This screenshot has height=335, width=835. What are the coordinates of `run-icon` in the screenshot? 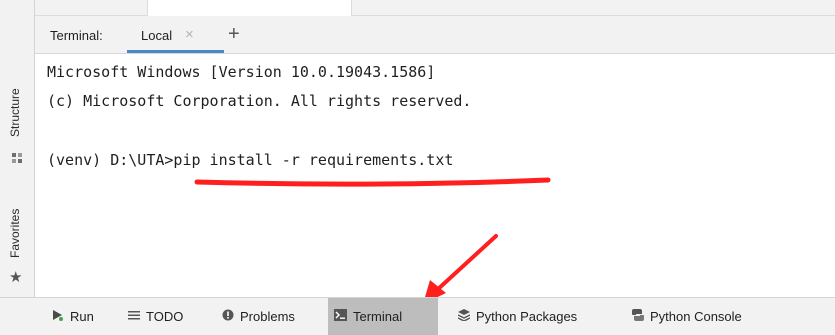 It's located at (58, 316).